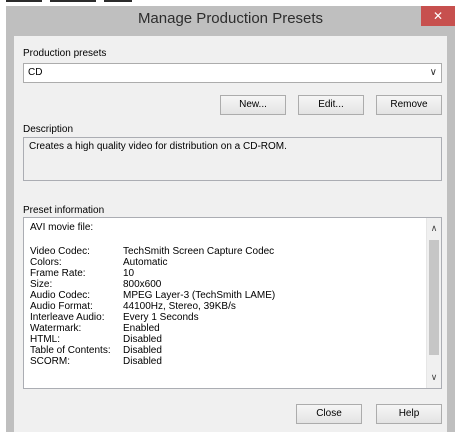  What do you see at coordinates (56, 328) in the screenshot?
I see `info-key: Watermark:` at bounding box center [56, 328].